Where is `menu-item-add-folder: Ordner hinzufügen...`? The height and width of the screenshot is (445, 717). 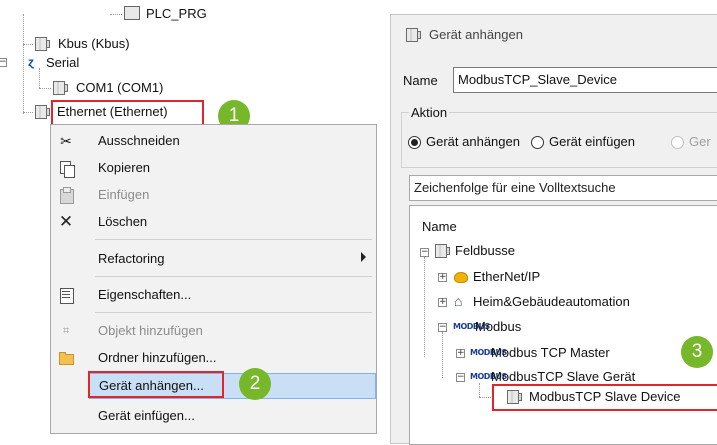
menu-item-add-folder: Ordner hinzufügen... is located at coordinates (213, 358).